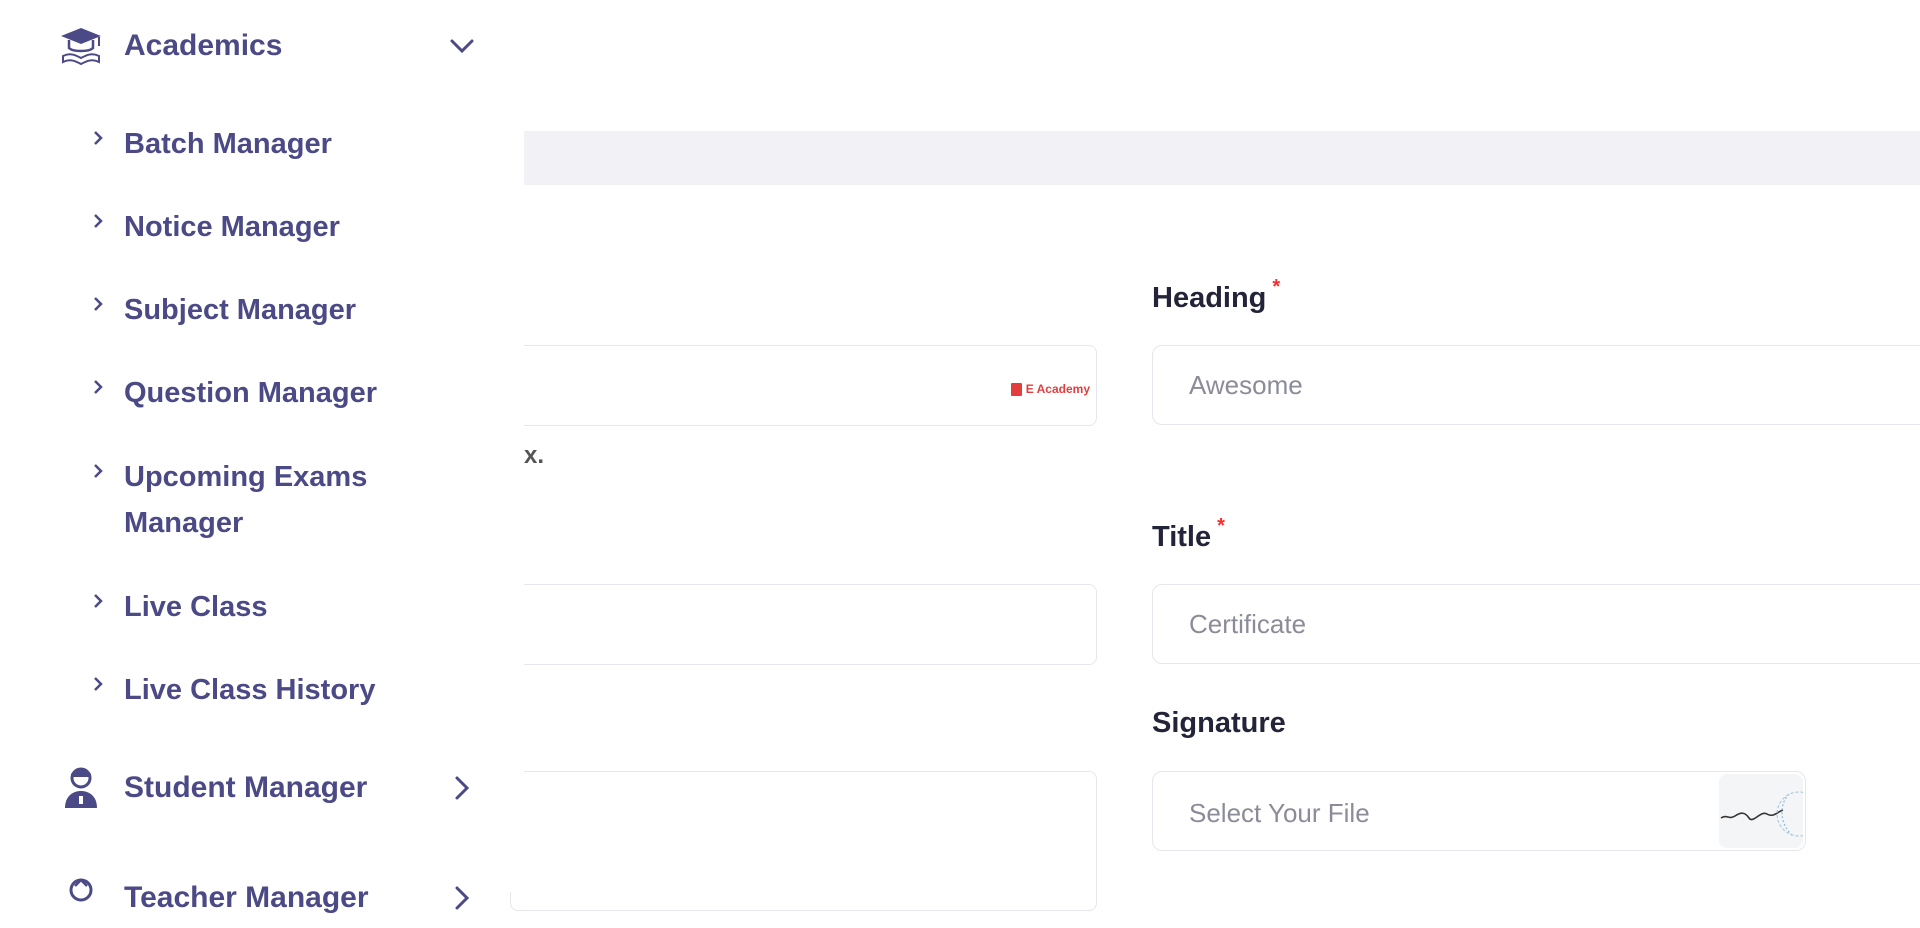 This screenshot has width=1920, height=928. I want to click on book-icon, so click(1016, 389).